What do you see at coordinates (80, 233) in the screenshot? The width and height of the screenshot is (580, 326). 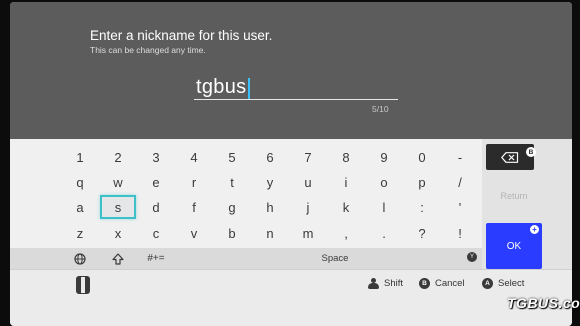 I see `key-3-0: z` at bounding box center [80, 233].